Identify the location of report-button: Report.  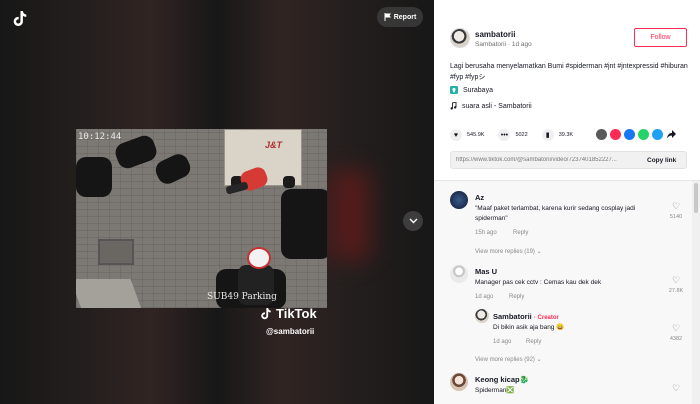
(400, 17).